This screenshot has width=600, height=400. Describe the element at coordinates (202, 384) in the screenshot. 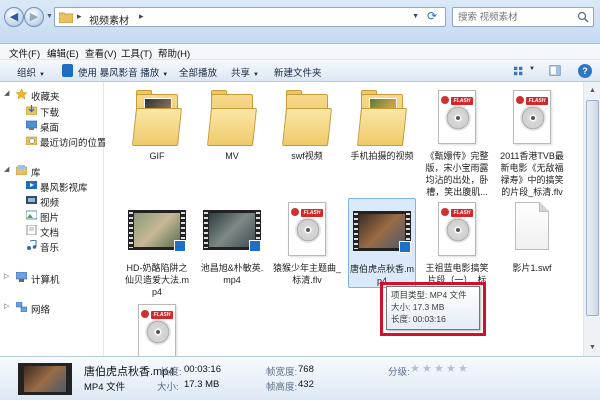

I see `details-size-value: 17.3 MB` at that location.